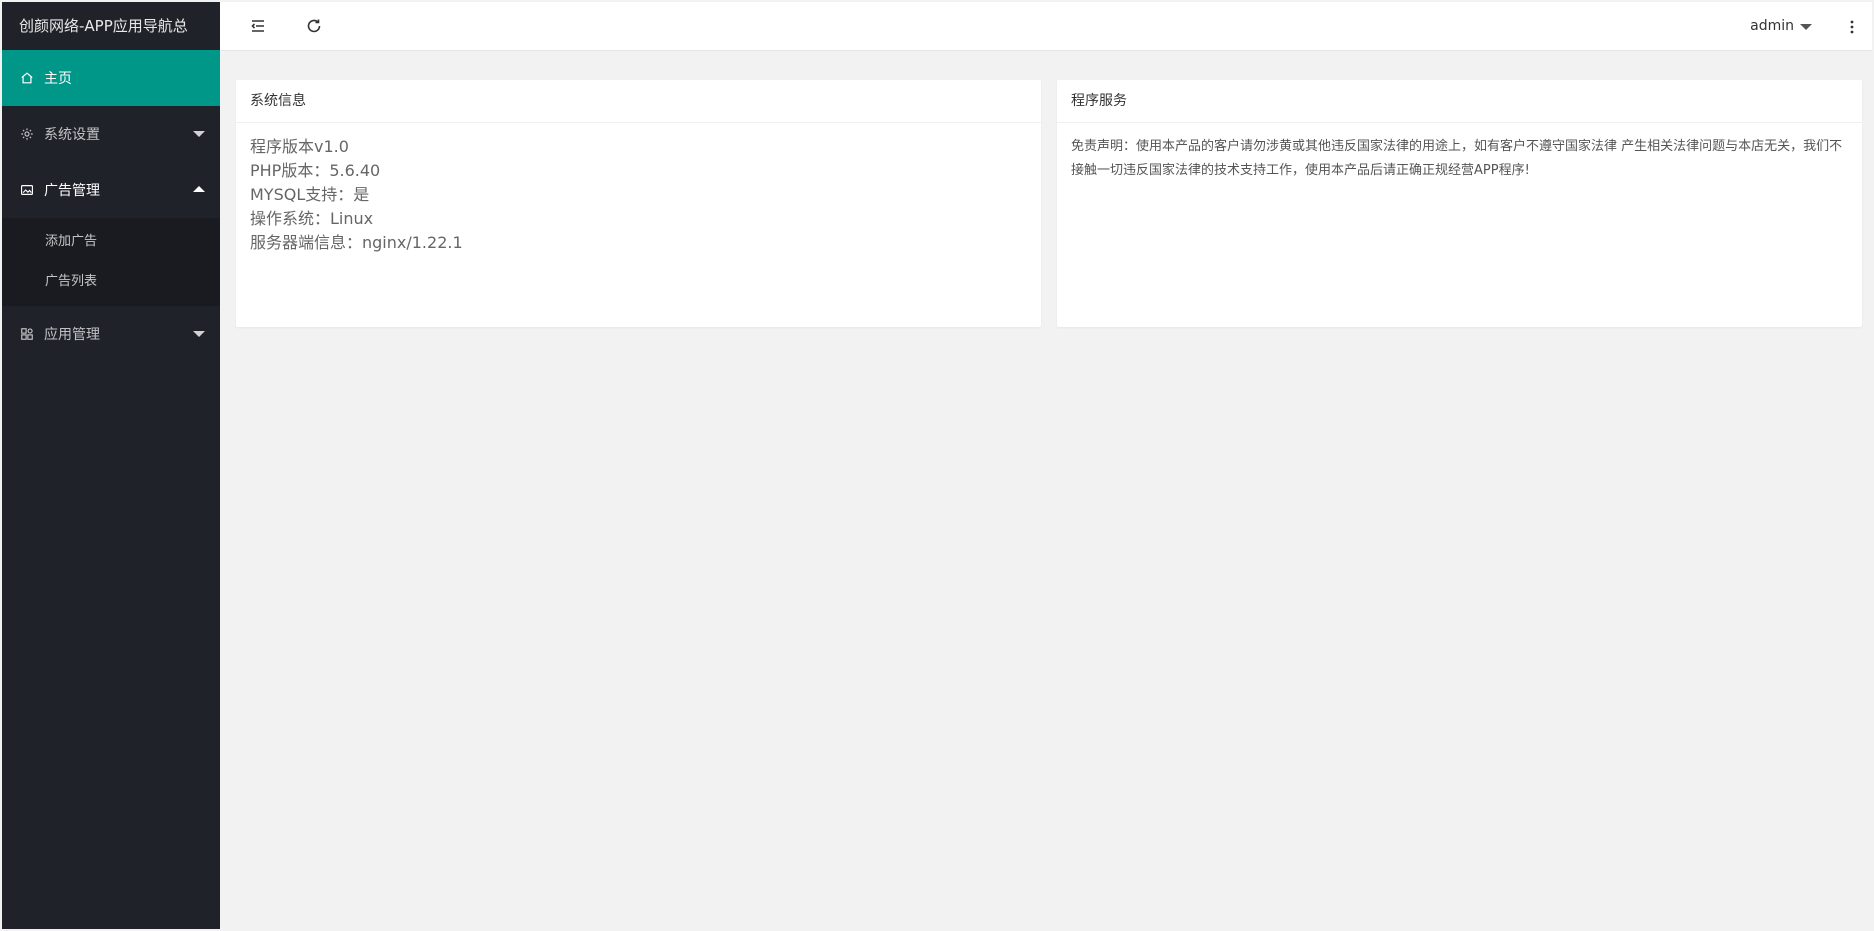 The height and width of the screenshot is (931, 1874). I want to click on sidebar-item-label: 广告管理, so click(72, 191).